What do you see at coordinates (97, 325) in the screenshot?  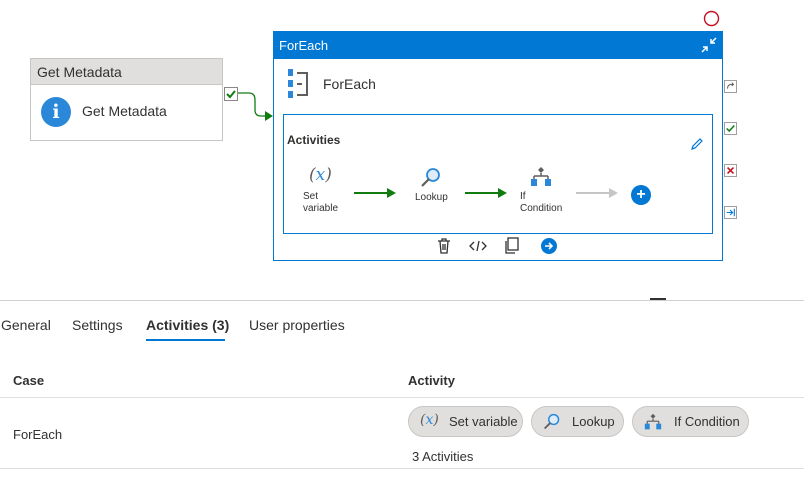 I see `tab-settings: Settings` at bounding box center [97, 325].